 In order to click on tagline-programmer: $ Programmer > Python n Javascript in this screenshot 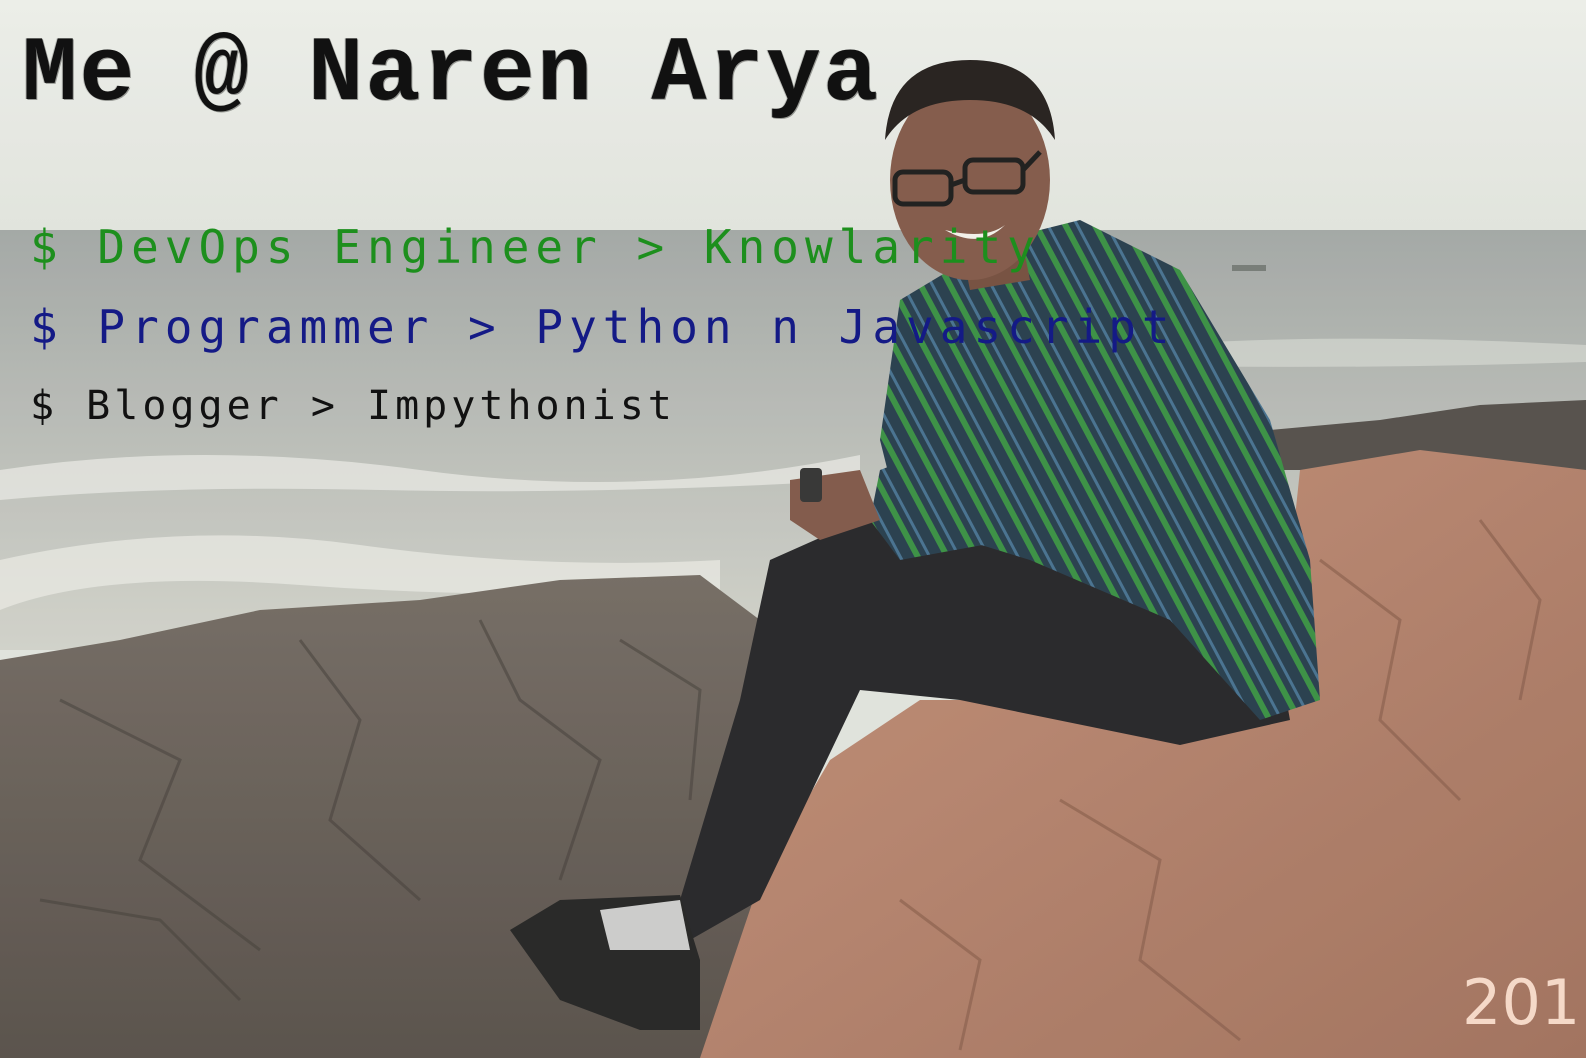, I will do `click(603, 327)`.